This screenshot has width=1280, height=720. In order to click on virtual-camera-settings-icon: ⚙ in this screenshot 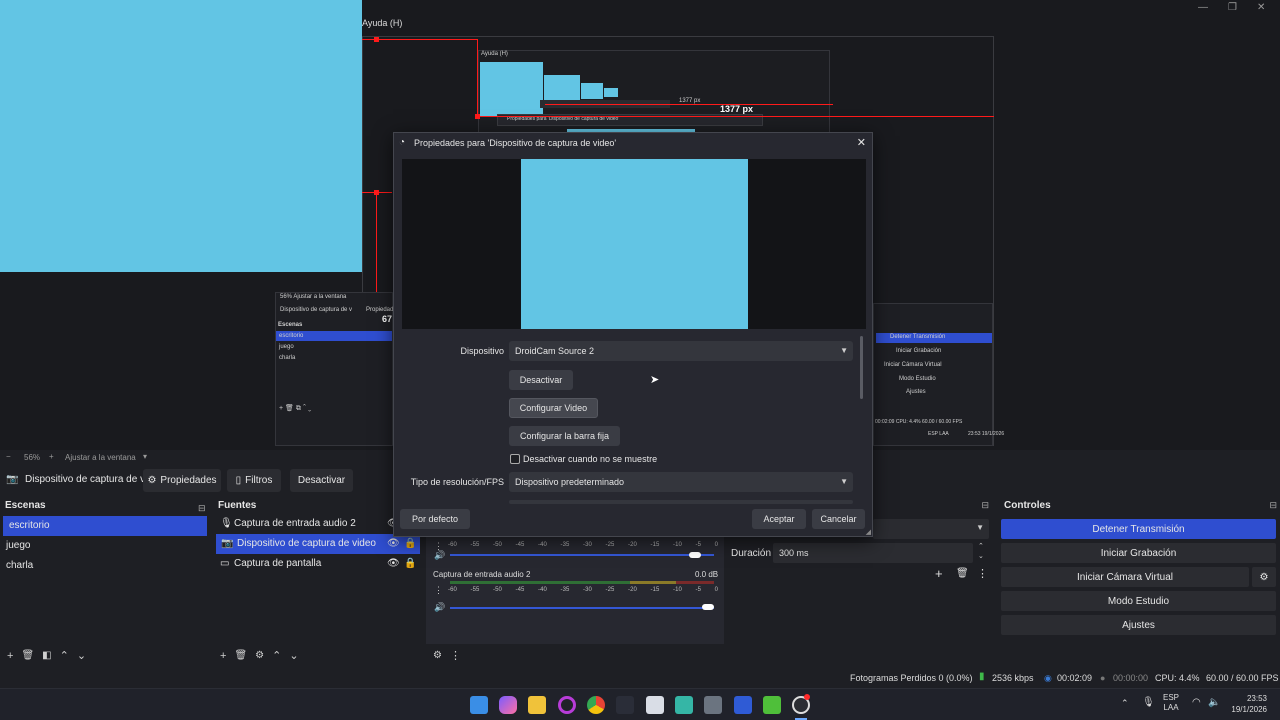, I will do `click(1264, 577)`.